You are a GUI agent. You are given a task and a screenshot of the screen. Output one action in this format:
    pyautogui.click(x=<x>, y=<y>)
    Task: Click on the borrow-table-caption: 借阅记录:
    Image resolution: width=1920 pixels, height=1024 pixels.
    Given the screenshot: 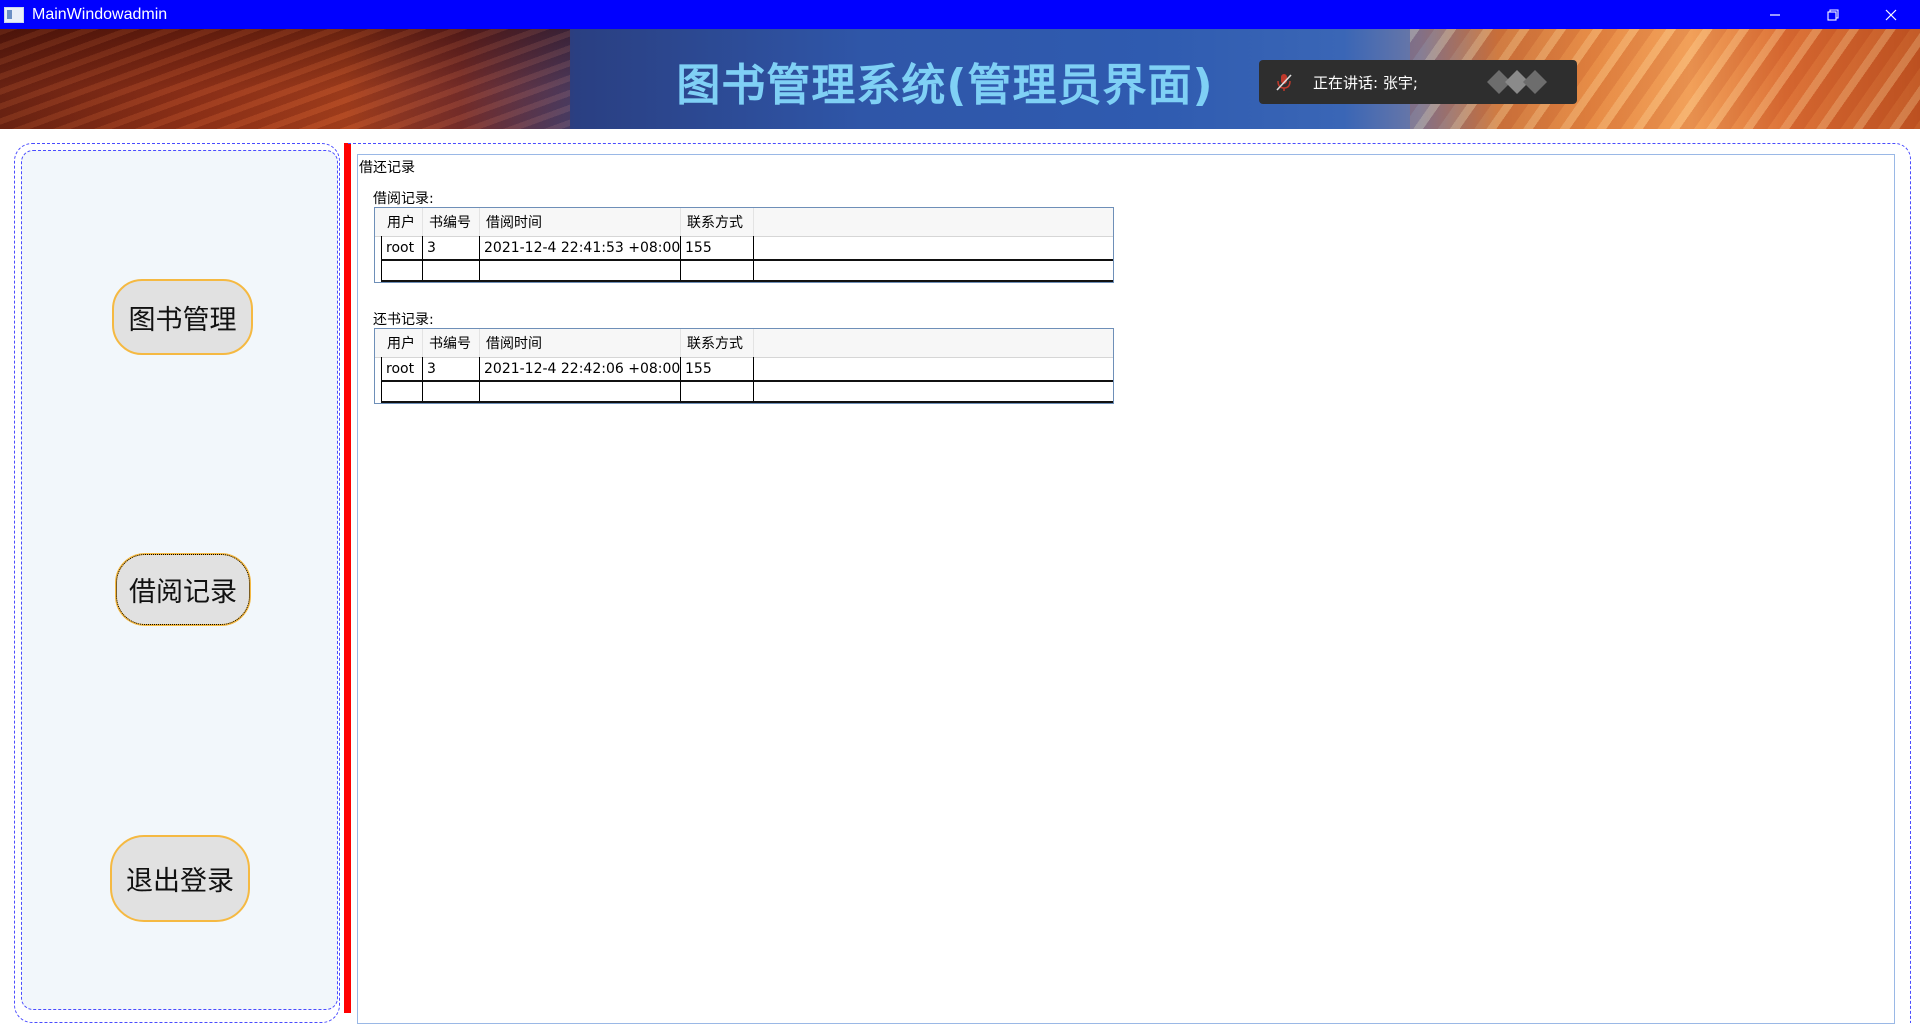 What is the action you would take?
    pyautogui.click(x=403, y=199)
    